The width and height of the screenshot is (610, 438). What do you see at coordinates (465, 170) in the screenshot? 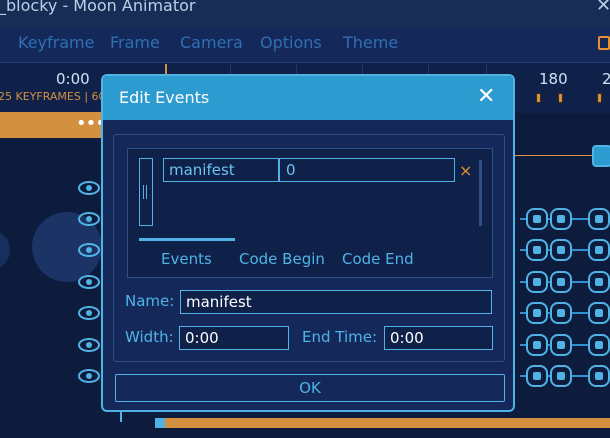
I see `delete-icon: ×` at bounding box center [465, 170].